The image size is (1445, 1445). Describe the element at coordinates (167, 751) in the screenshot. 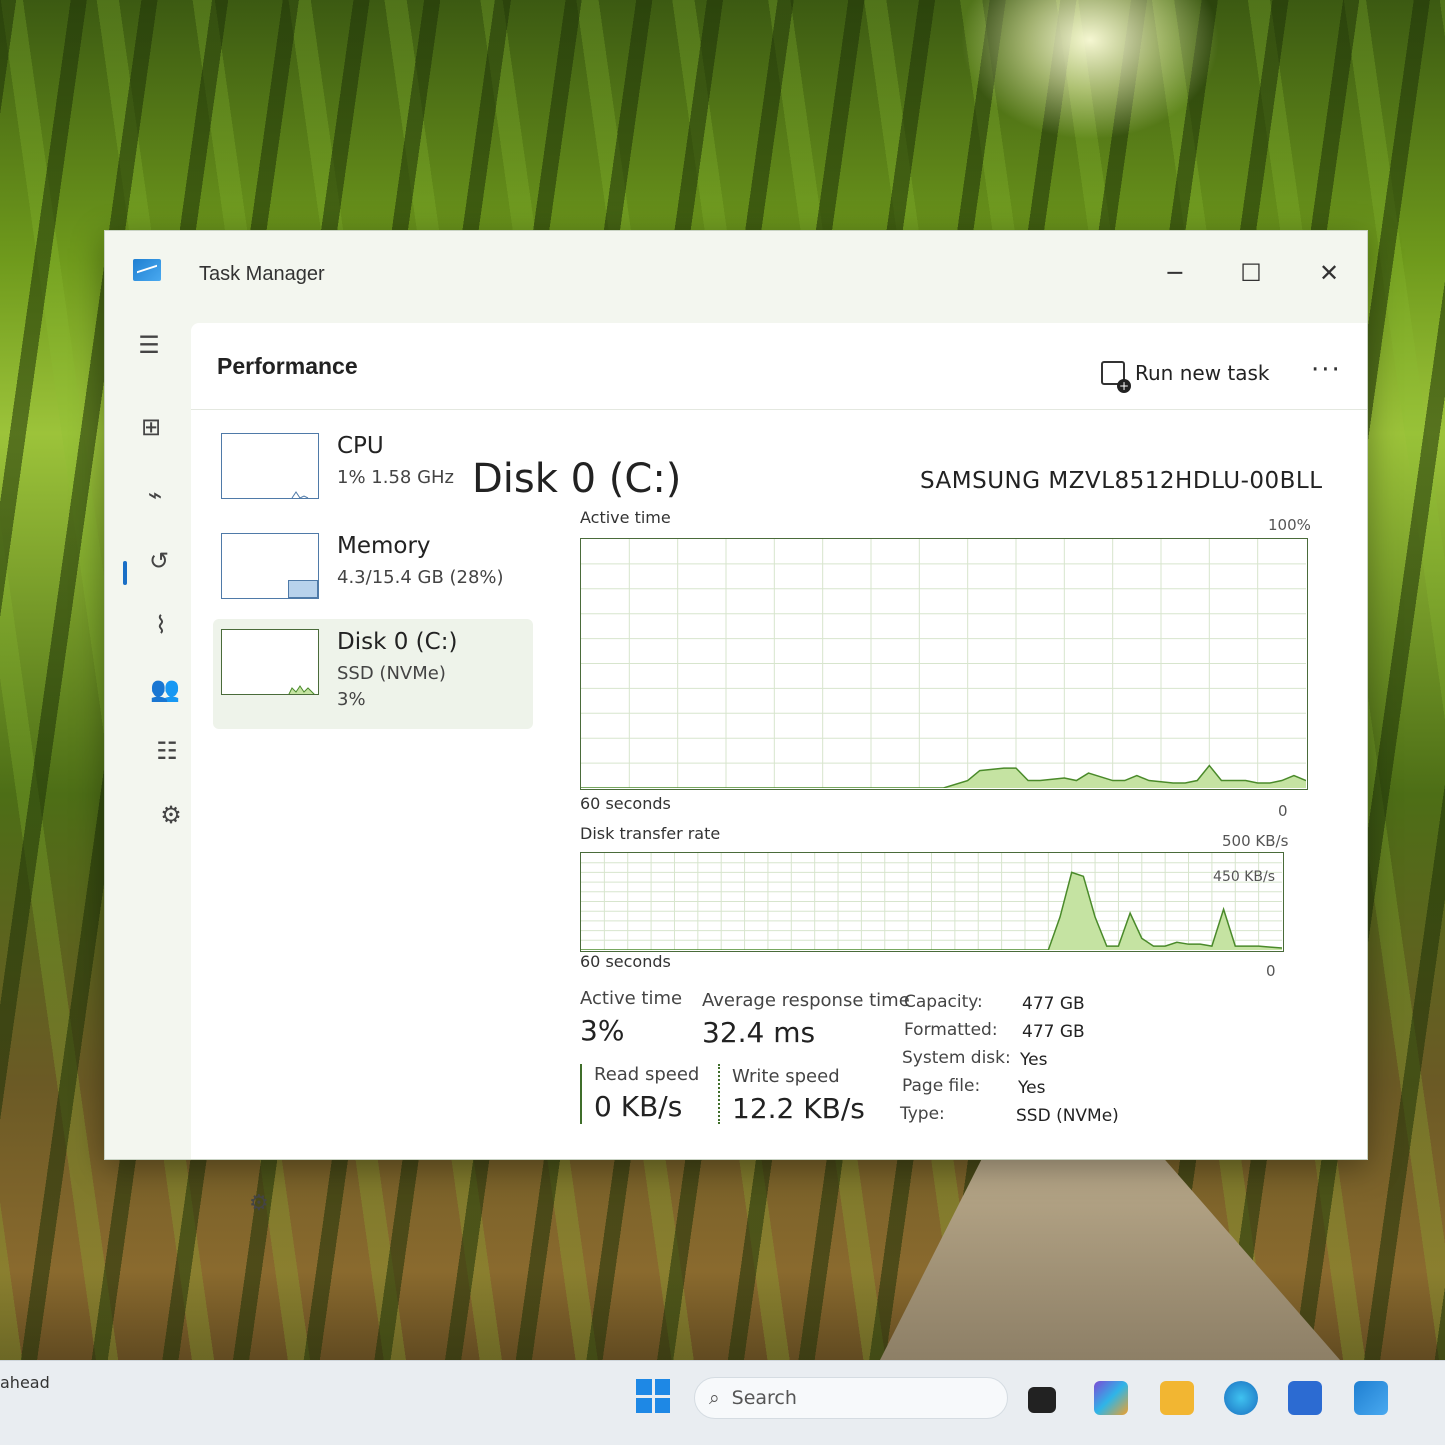

I see `details-icon: ☷` at that location.